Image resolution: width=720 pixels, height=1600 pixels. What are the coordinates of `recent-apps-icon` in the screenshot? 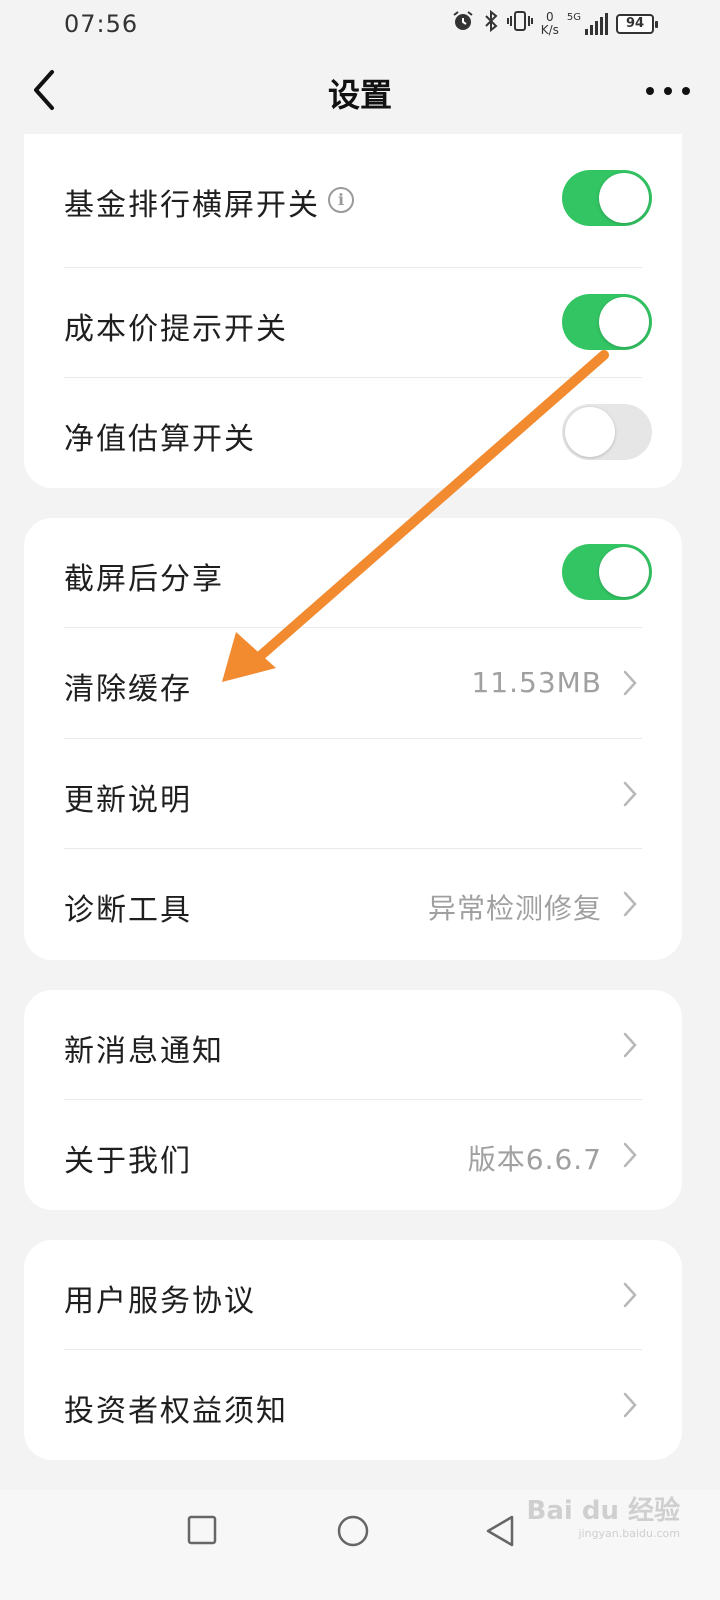 It's located at (202, 1530).